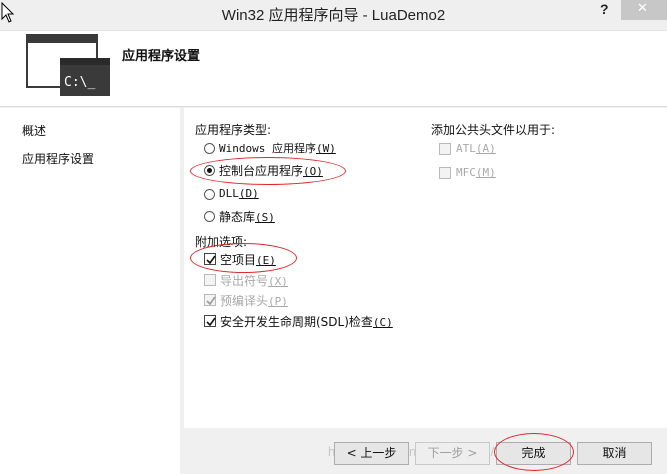 This screenshot has height=474, width=667. I want to click on next-button: 下一步 >, so click(452, 453).